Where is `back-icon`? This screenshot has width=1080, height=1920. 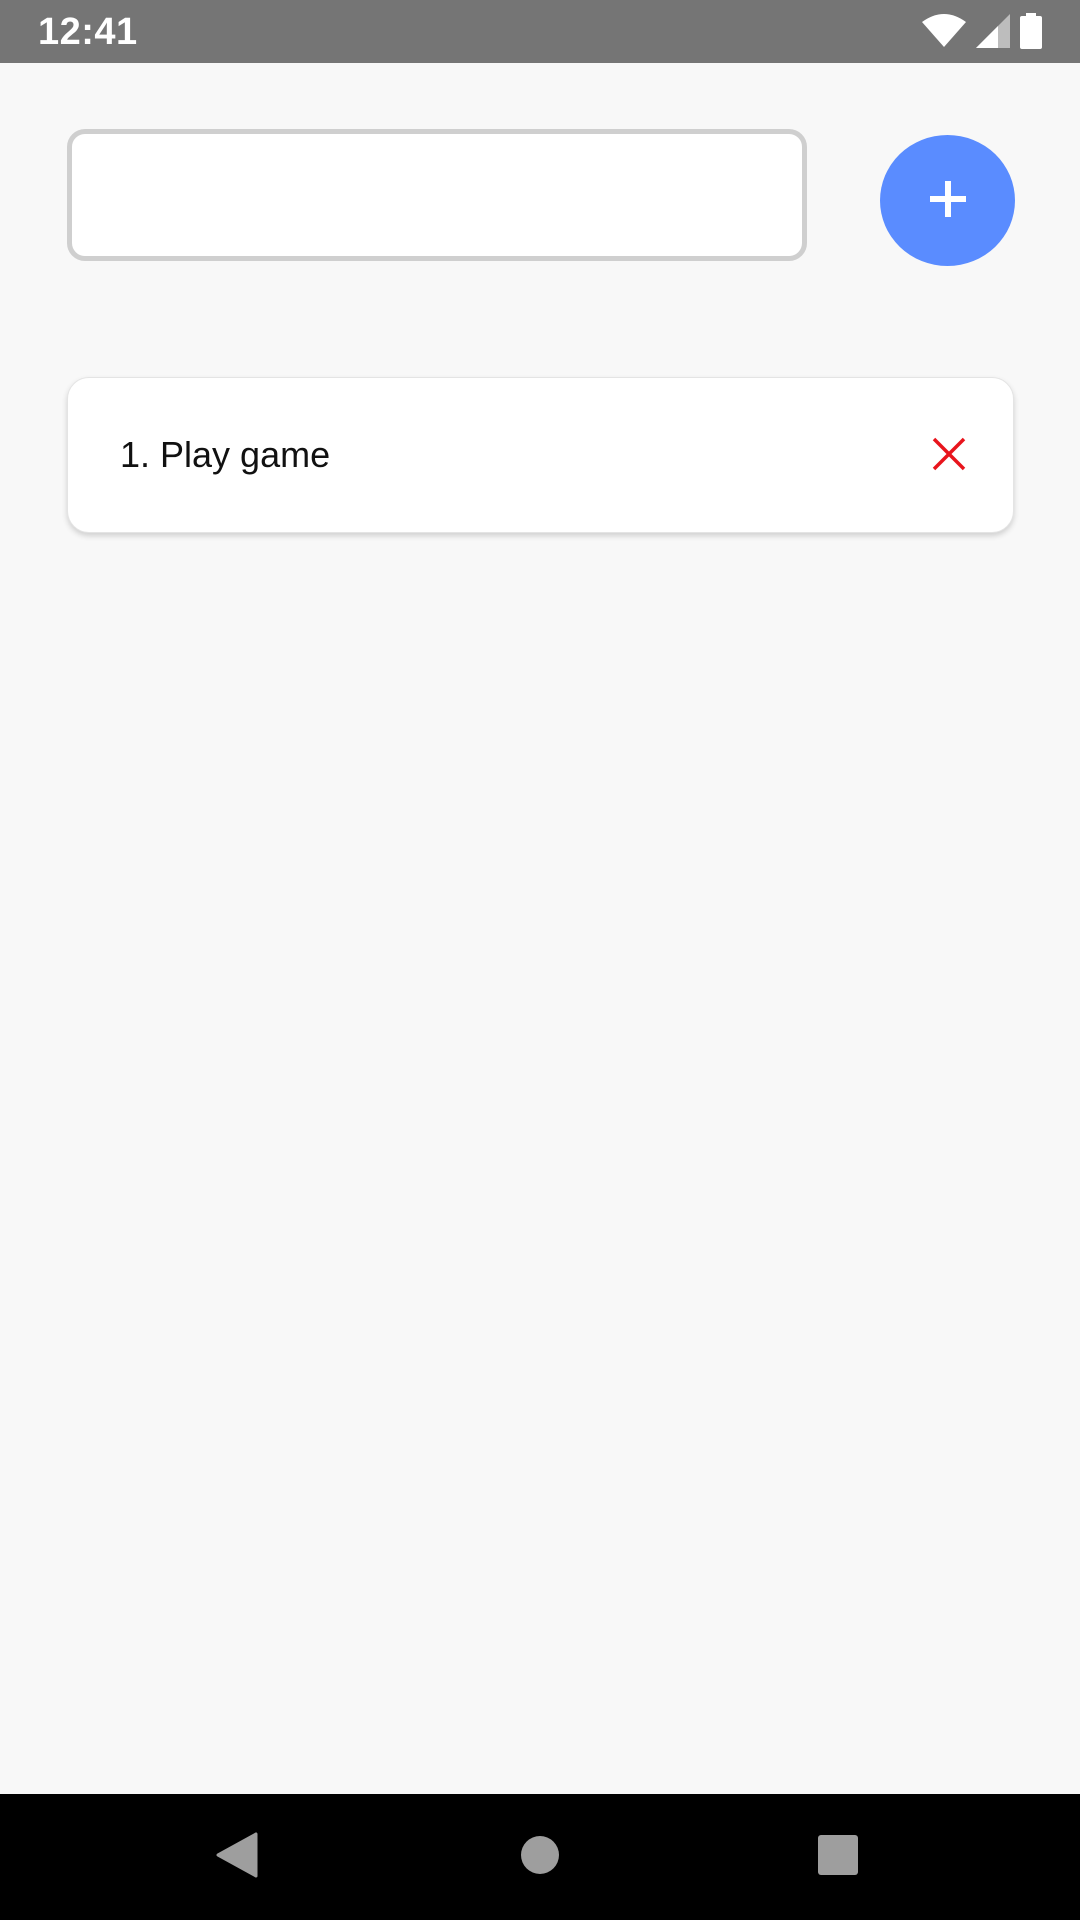
back-icon is located at coordinates (237, 1857).